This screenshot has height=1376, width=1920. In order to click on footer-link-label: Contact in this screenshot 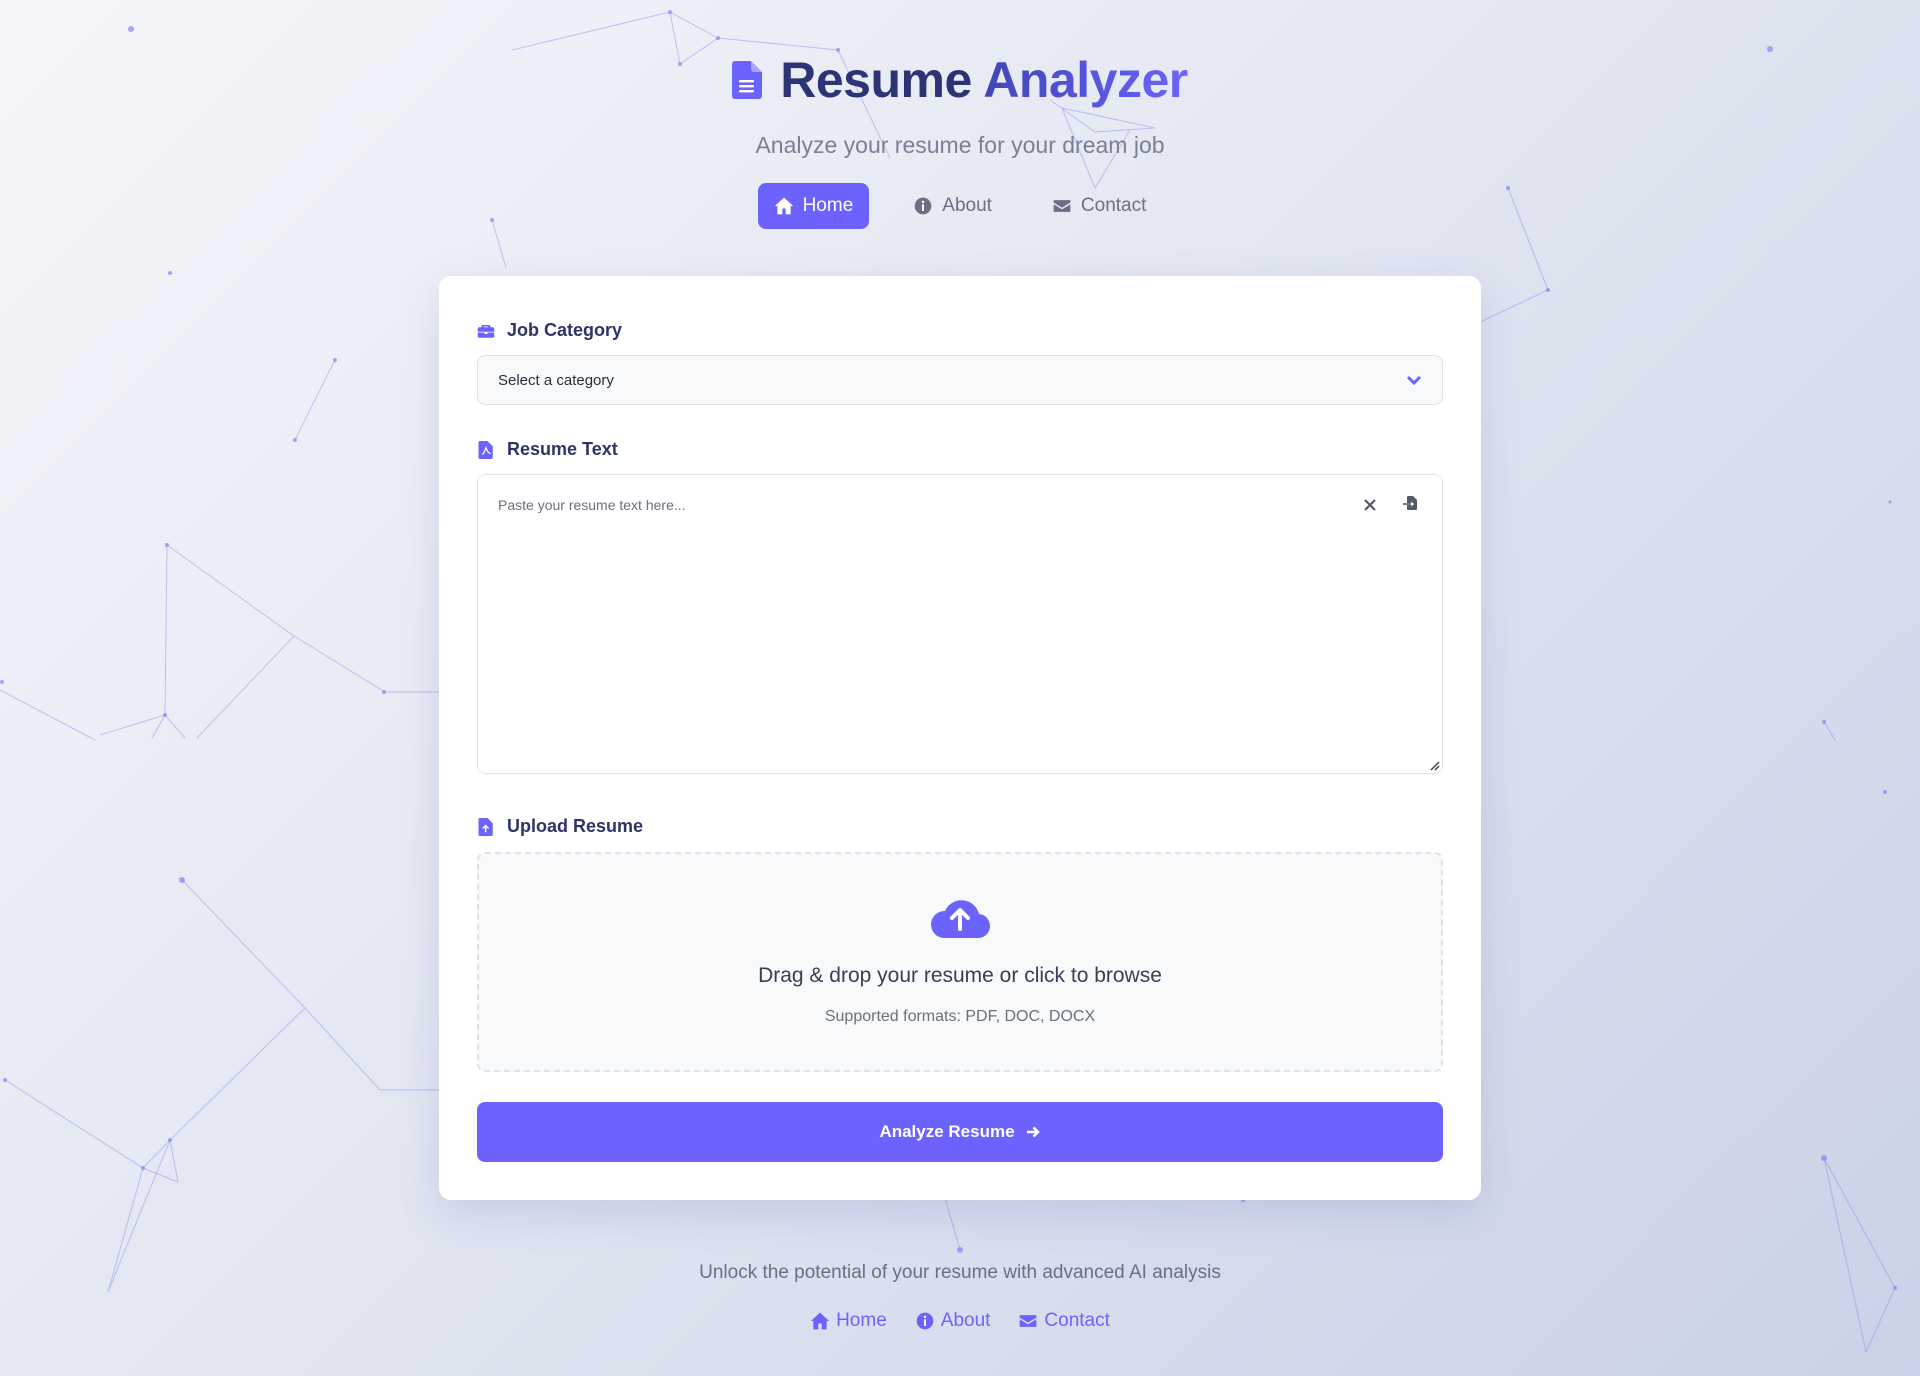, I will do `click(1077, 1320)`.